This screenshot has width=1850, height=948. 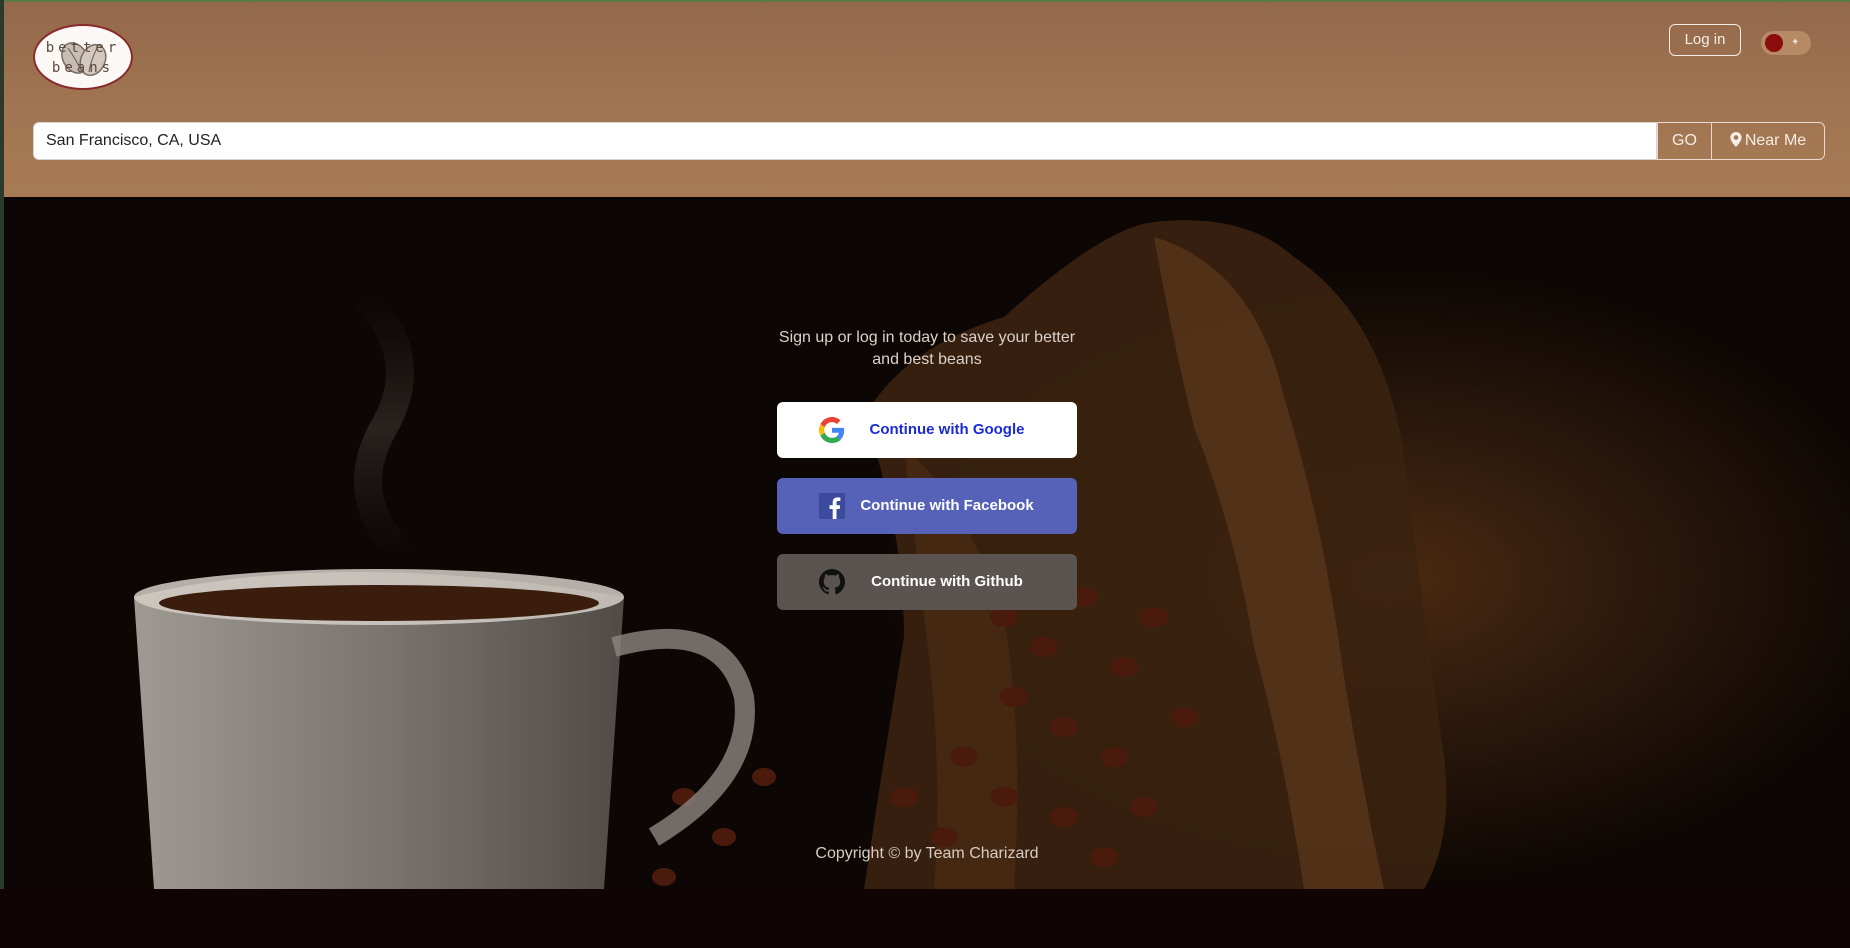 I want to click on go-button: GO, so click(x=1684, y=141).